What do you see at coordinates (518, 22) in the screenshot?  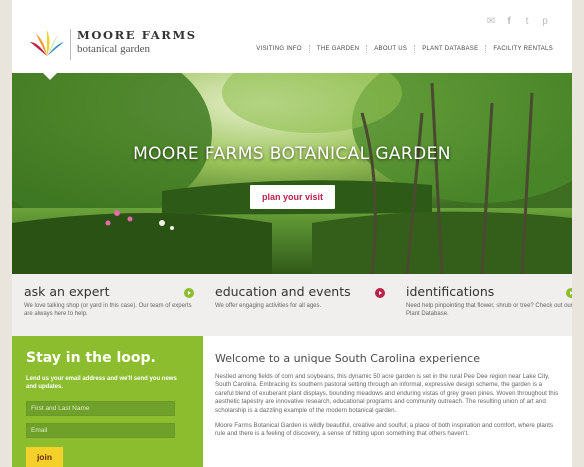 I see `social-links: ✉ f t p` at bounding box center [518, 22].